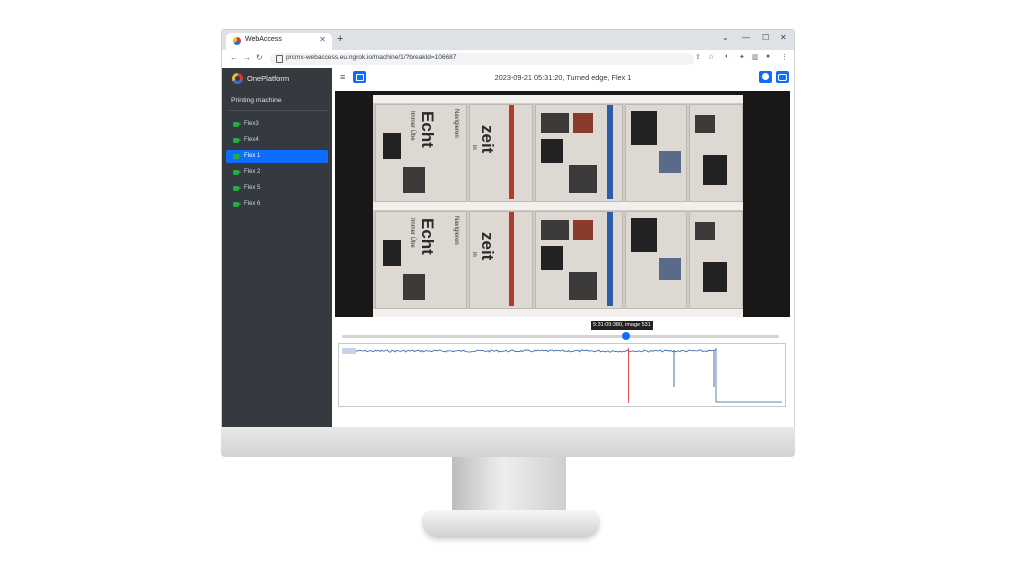 Image resolution: width=1024 pixels, height=576 pixels. What do you see at coordinates (560, 336) in the screenshot?
I see `timeline-slider` at bounding box center [560, 336].